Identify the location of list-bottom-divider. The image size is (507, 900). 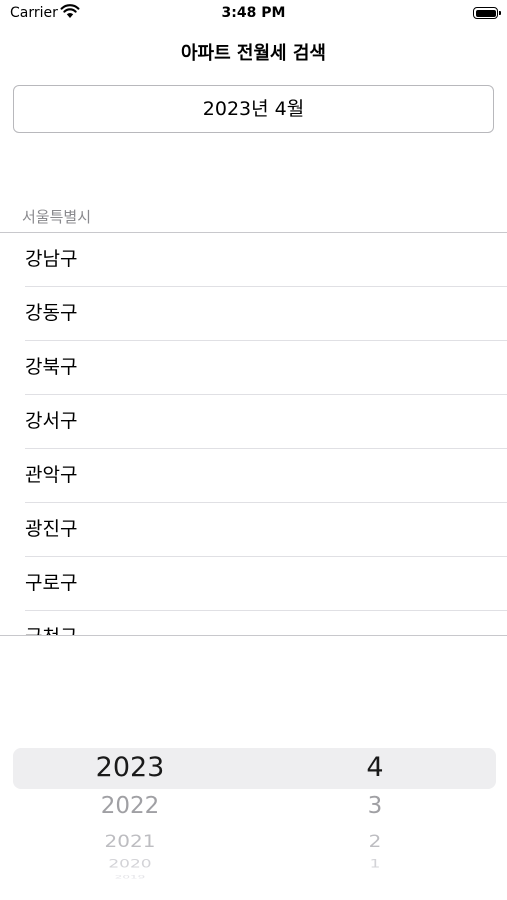
(253, 635).